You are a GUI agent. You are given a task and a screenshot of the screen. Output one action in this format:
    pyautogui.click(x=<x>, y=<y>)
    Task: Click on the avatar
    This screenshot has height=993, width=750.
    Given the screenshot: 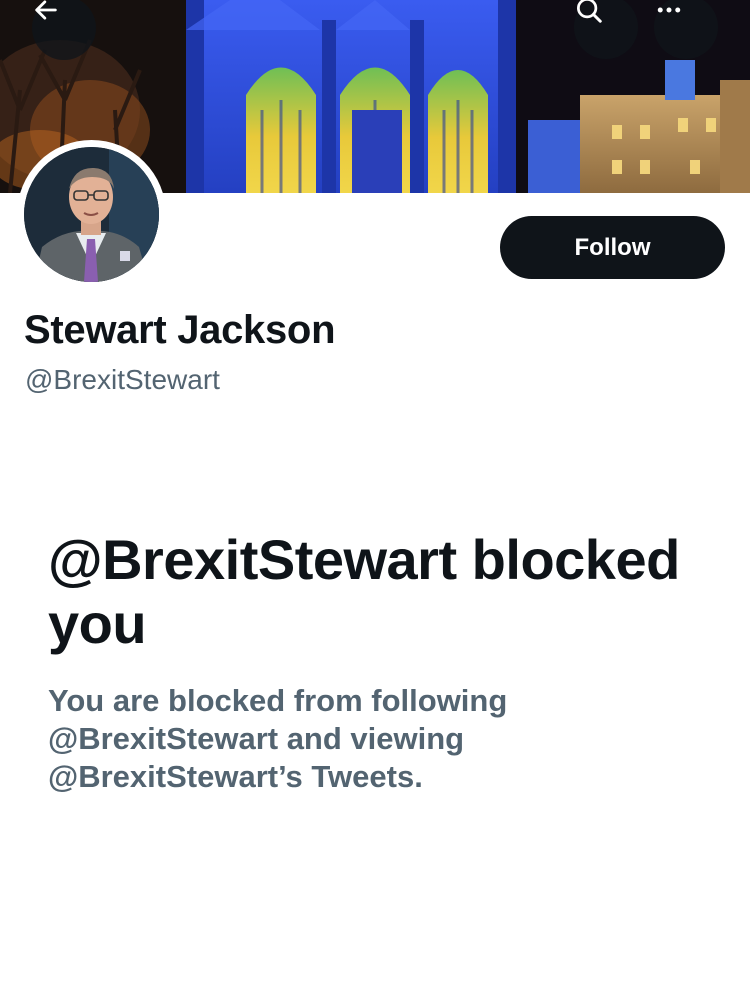 What is the action you would take?
    pyautogui.click(x=91, y=214)
    